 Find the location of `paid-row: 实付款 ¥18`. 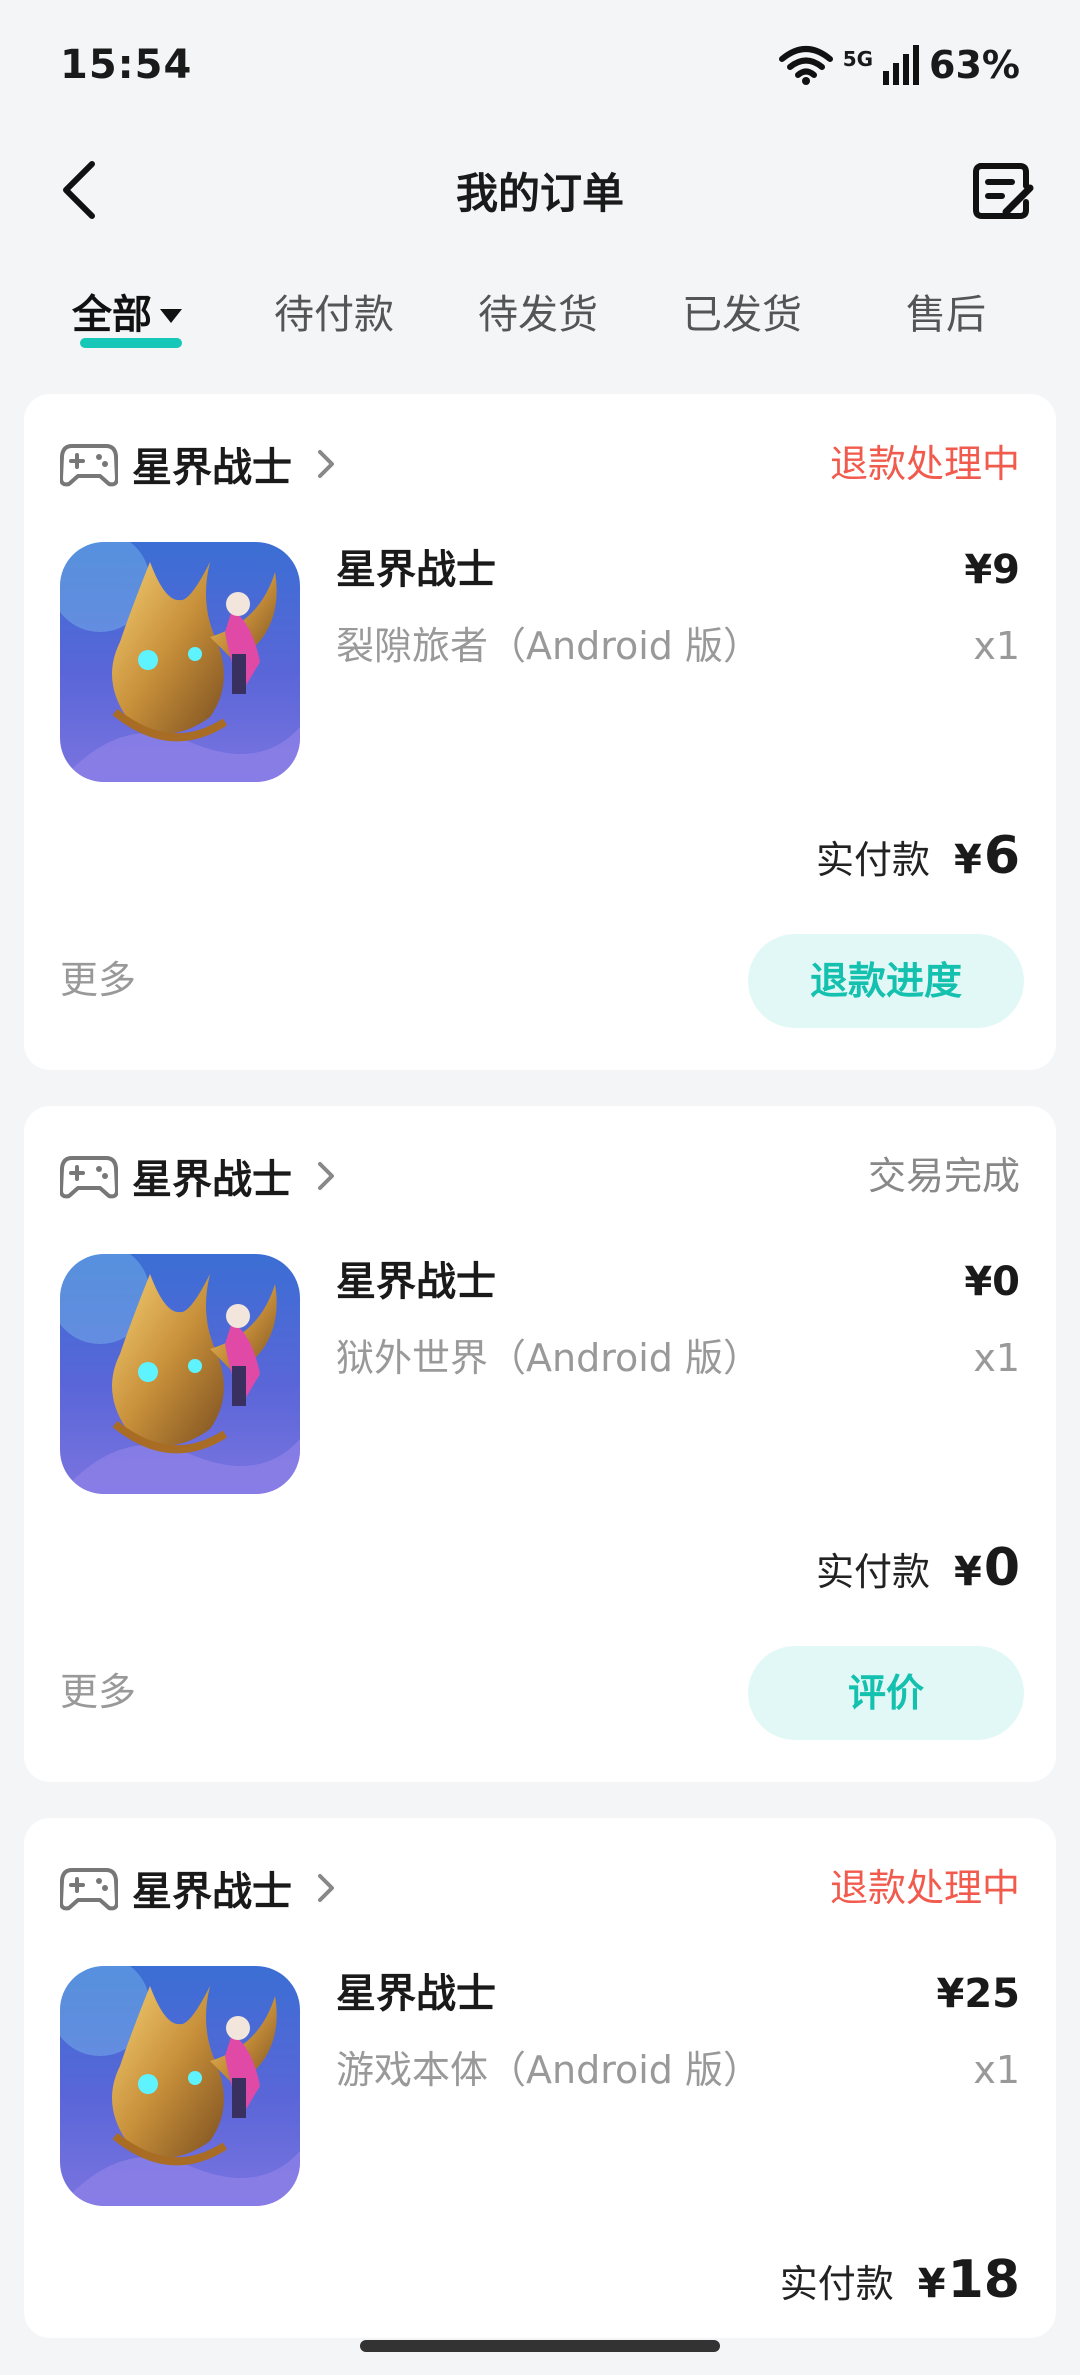

paid-row: 实付款 ¥18 is located at coordinates (900, 2285).